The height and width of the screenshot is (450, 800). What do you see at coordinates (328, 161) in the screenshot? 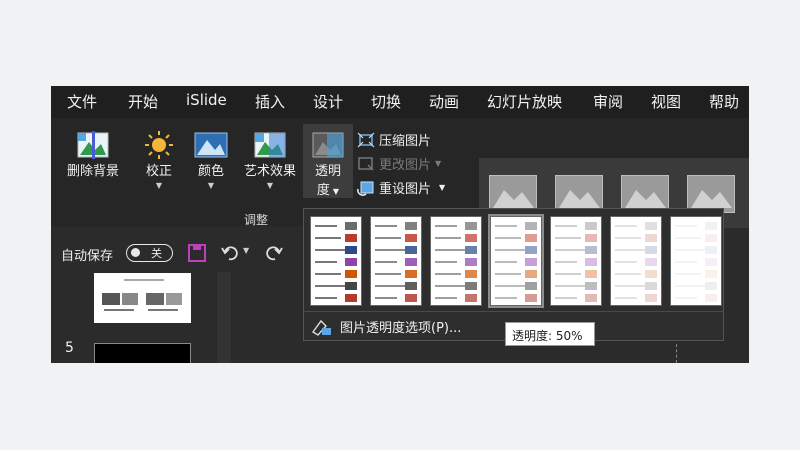
I see `transparency-button: 透明 度 ▼` at bounding box center [328, 161].